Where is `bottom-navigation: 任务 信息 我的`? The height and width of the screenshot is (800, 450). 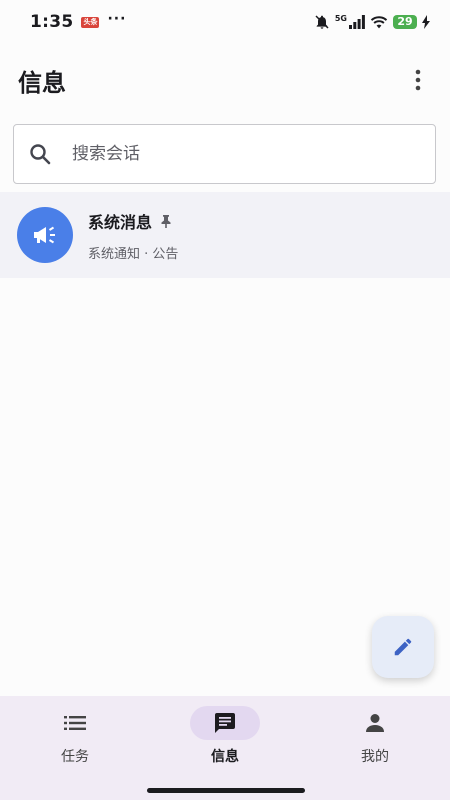
bottom-navigation: 任务 信息 我的 is located at coordinates (225, 748).